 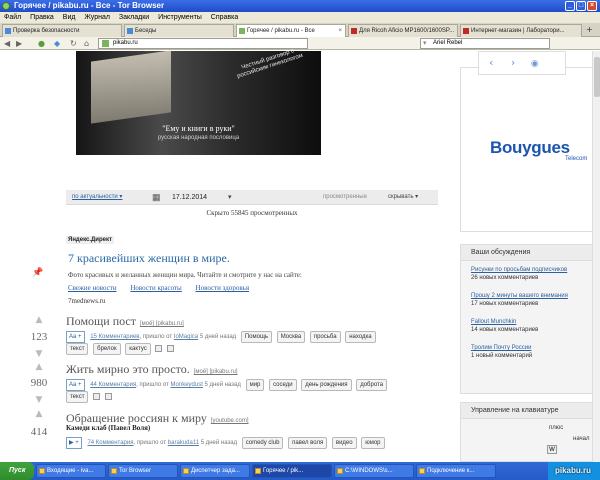 What do you see at coordinates (373, 443) in the screenshot?
I see `post-tag: юмор` at bounding box center [373, 443].